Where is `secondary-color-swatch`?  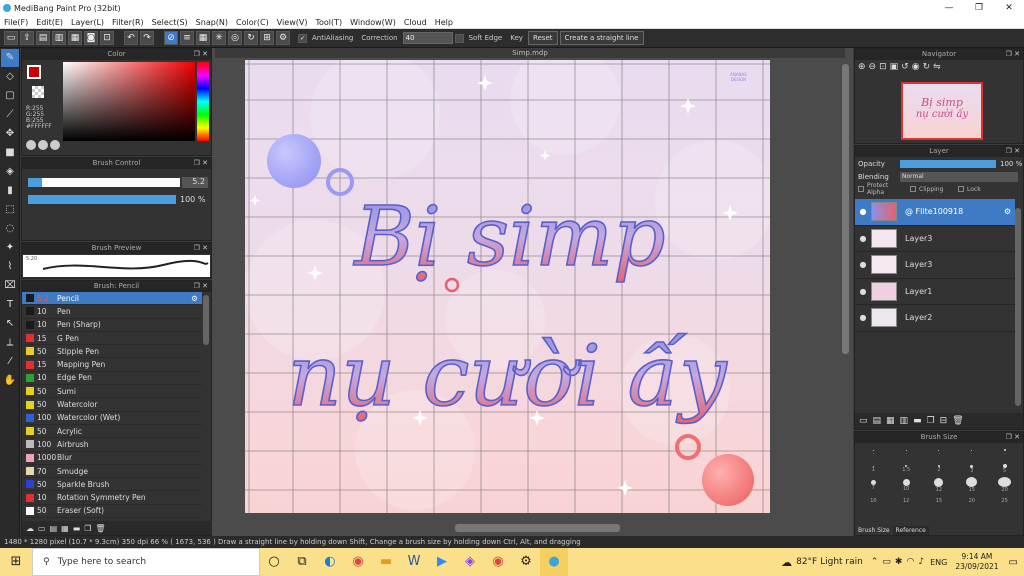 secondary-color-swatch is located at coordinates (38, 92).